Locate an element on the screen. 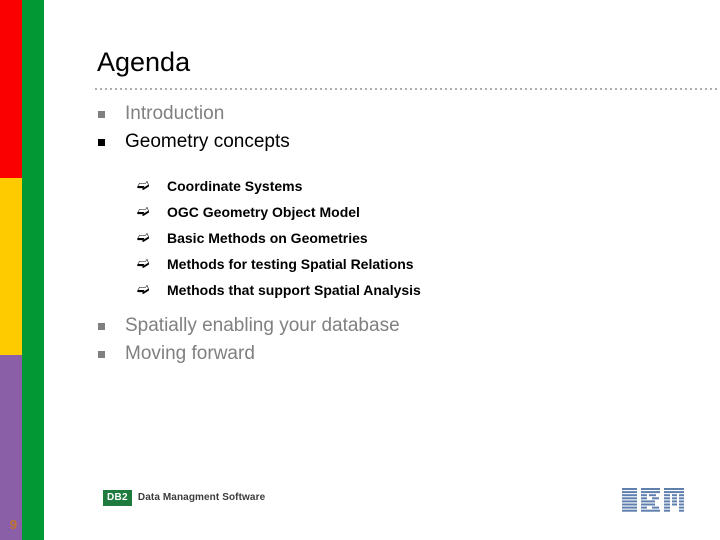 This screenshot has width=720, height=540. page-title: Agenda is located at coordinates (144, 62).